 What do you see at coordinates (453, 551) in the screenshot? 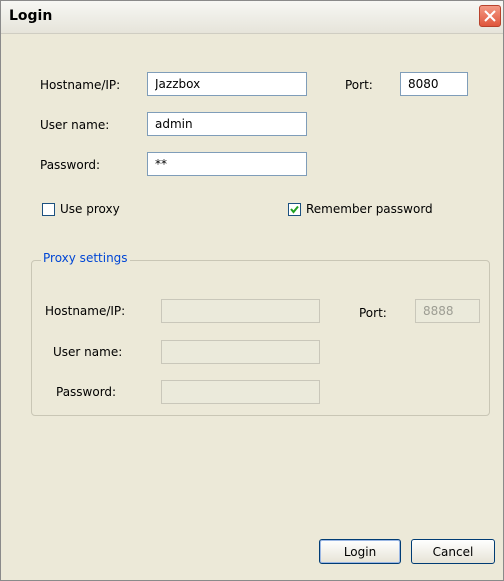
I see `cancel-button: Cancel` at bounding box center [453, 551].